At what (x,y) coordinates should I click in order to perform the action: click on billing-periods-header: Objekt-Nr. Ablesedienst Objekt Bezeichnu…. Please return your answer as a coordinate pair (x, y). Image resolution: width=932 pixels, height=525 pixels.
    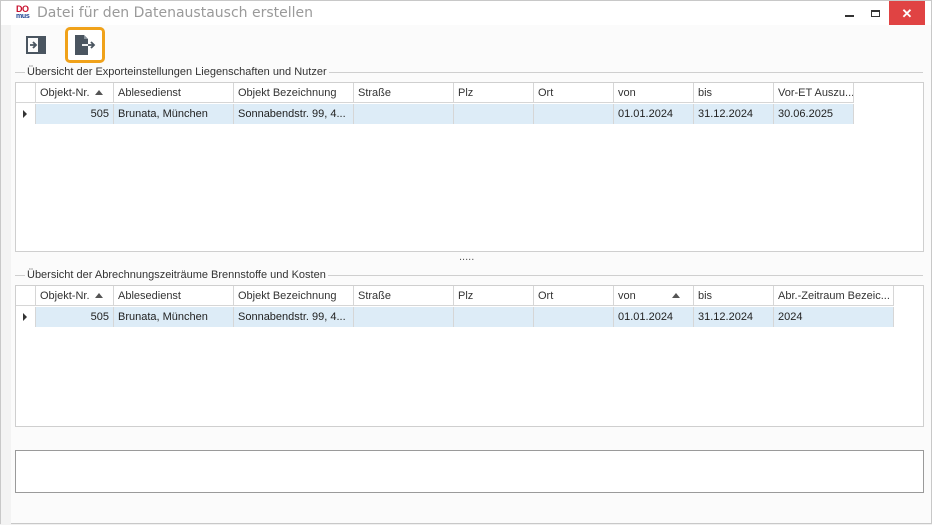
    Looking at the image, I should click on (455, 296).